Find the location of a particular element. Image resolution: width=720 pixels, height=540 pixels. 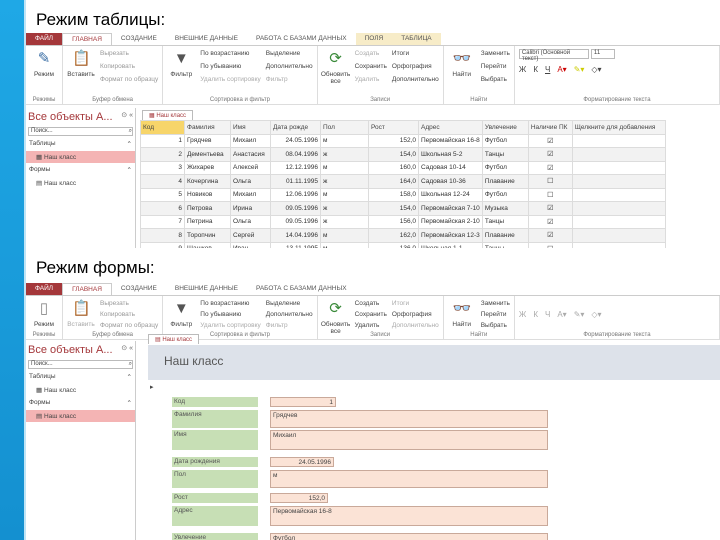

sort-desc-button: По убыванию is located at coordinates (230, 67).